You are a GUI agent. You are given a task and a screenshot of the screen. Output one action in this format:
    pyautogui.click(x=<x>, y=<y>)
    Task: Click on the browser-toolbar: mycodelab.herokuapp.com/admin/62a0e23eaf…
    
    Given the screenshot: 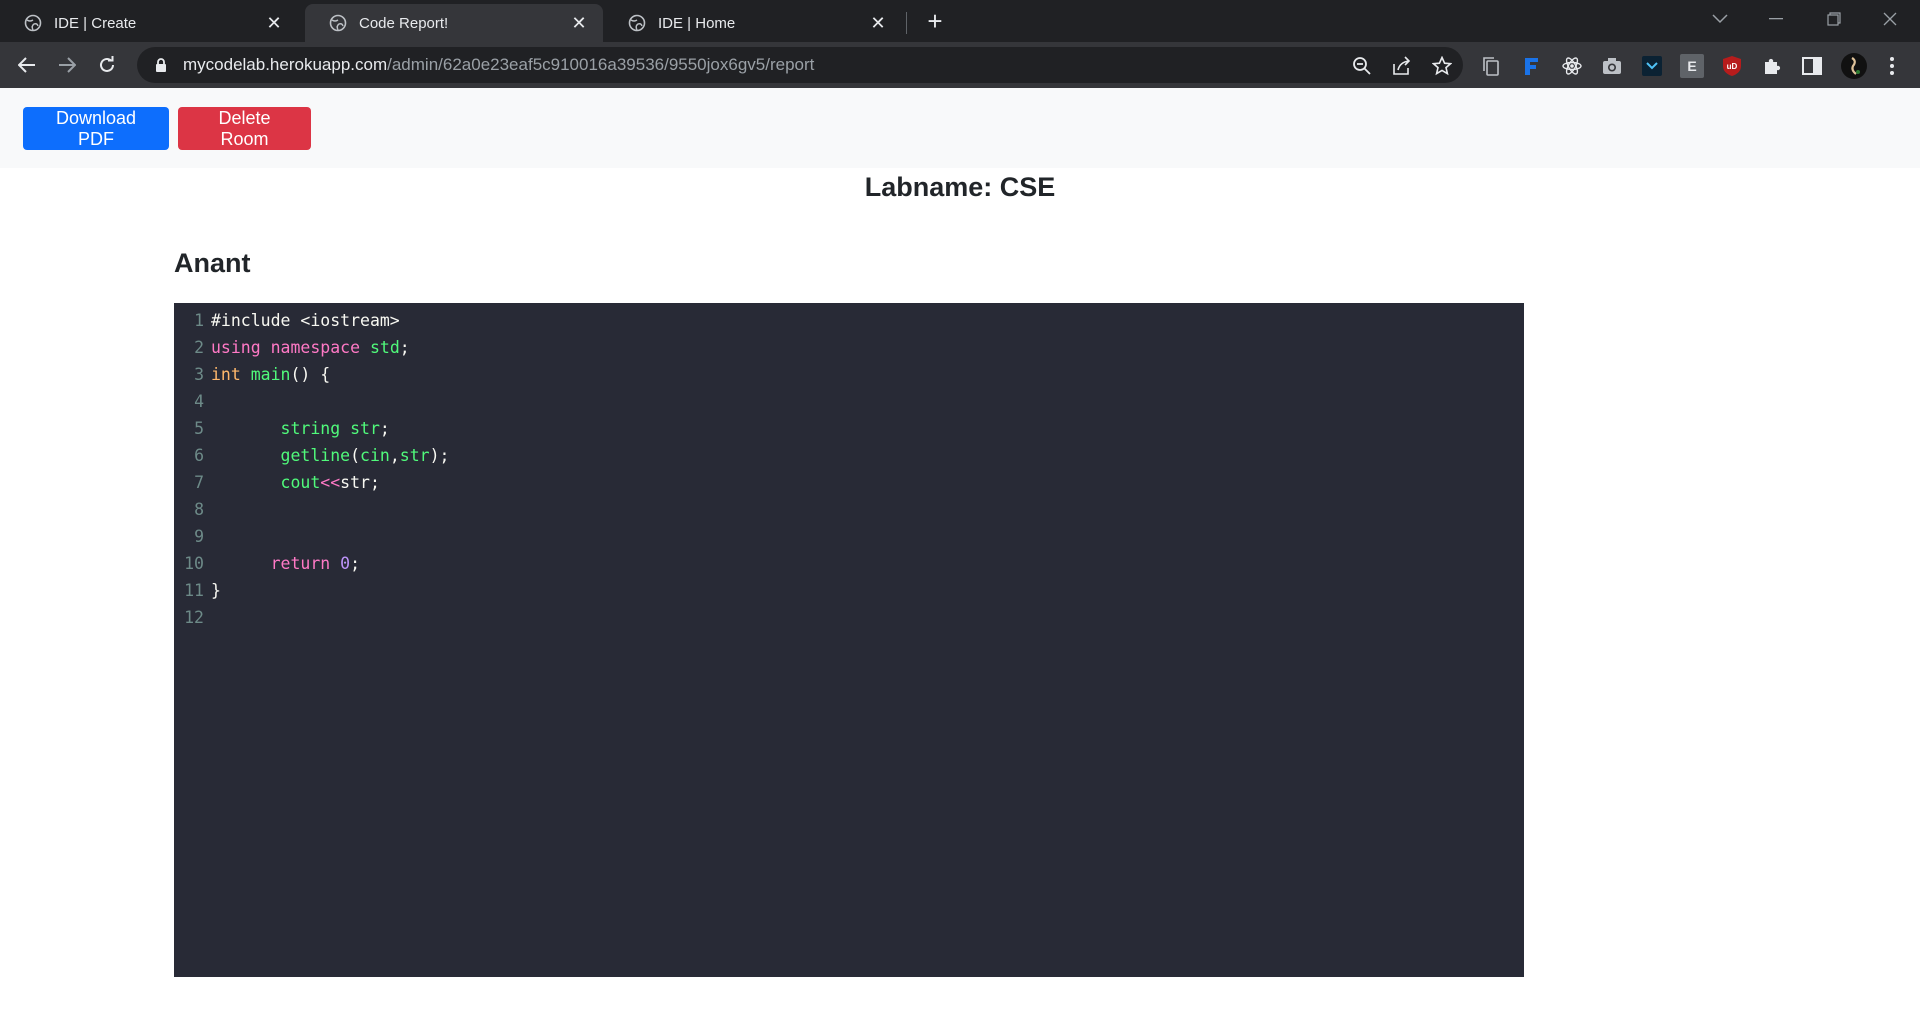 What is the action you would take?
    pyautogui.click(x=960, y=65)
    